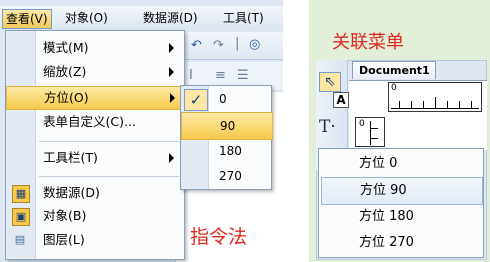 This screenshot has width=490, height=262. I want to click on submenu-item-label: 90, so click(228, 126).